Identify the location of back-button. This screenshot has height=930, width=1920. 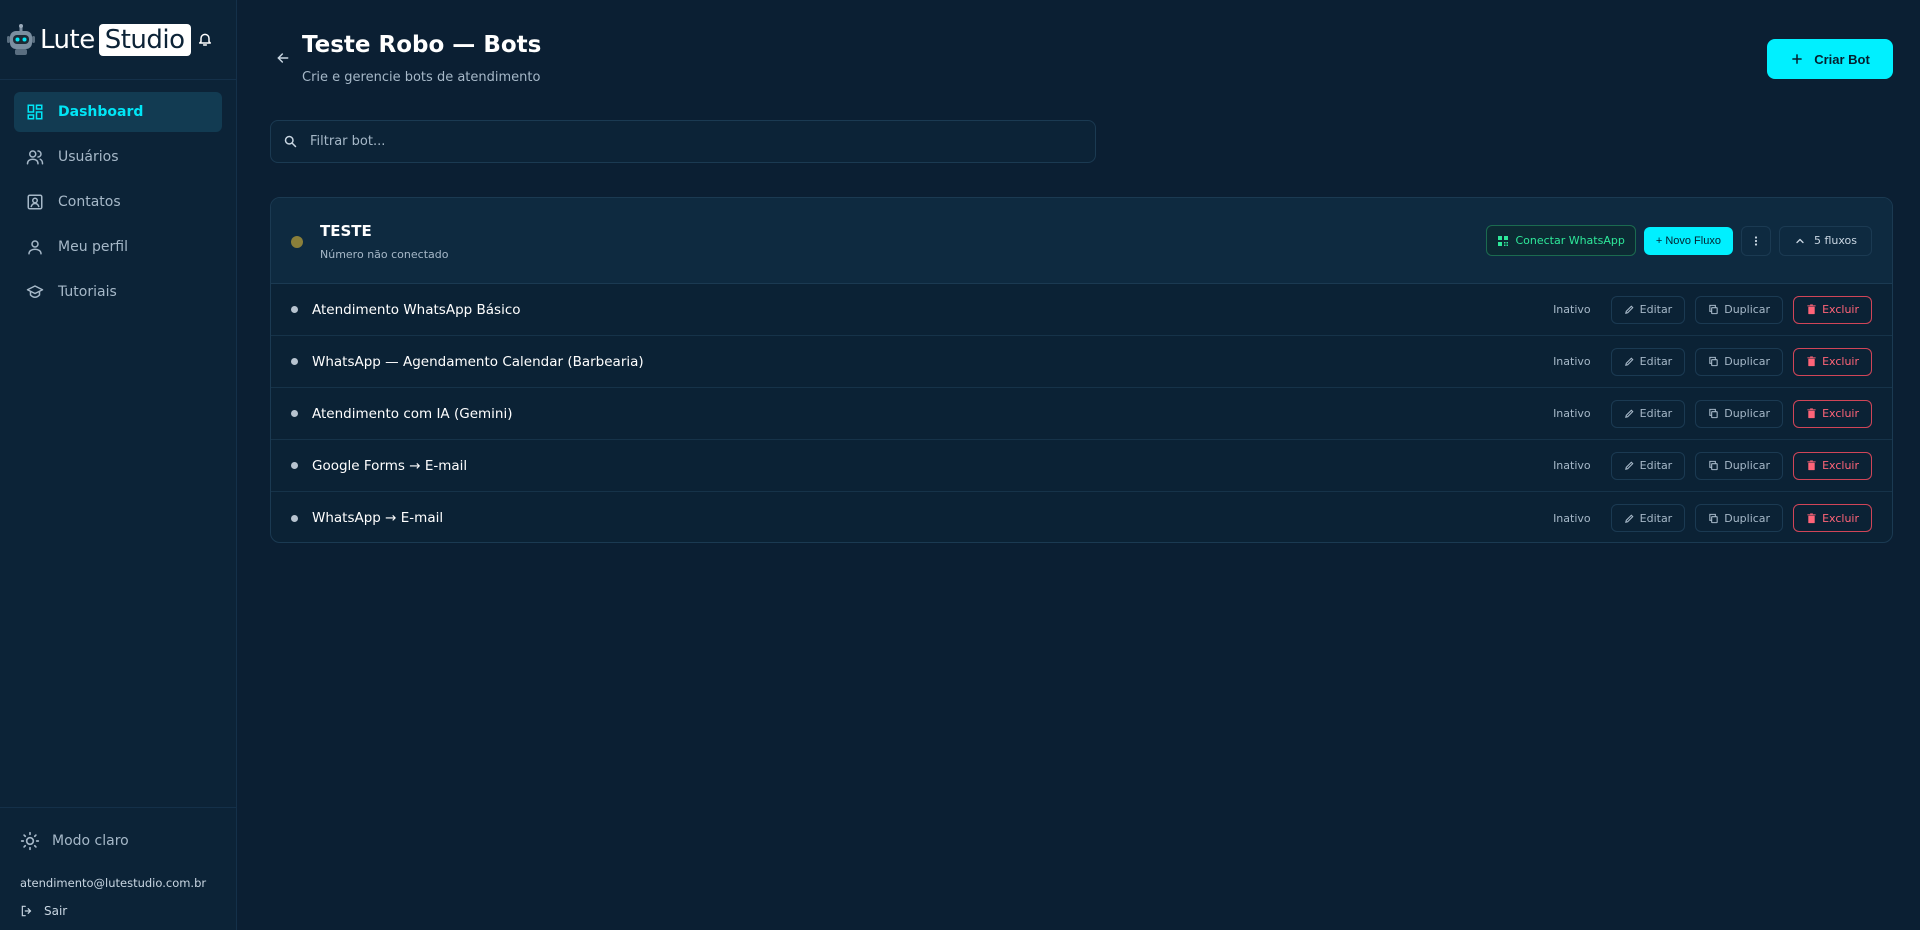
(283, 58).